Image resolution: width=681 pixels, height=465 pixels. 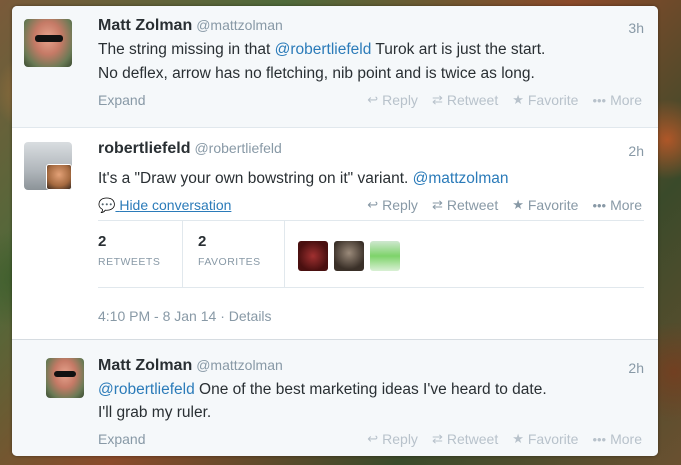 I want to click on hide-conversation-link: 💬 Hide conversation, so click(x=164, y=205).